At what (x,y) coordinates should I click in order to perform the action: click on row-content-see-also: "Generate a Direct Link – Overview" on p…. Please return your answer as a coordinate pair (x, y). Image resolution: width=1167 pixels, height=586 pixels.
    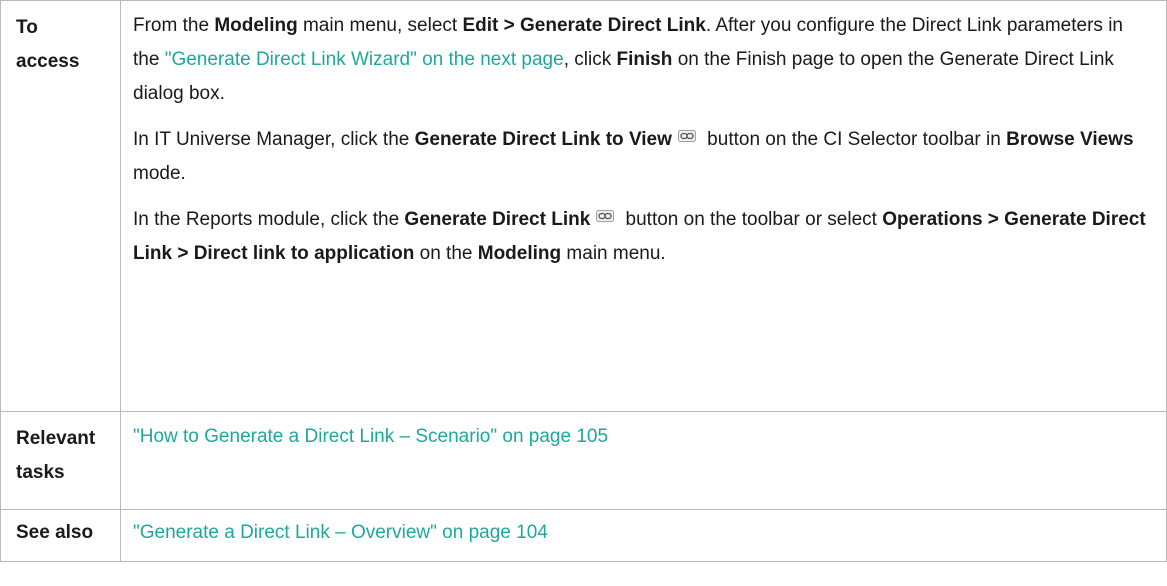
    Looking at the image, I should click on (643, 535).